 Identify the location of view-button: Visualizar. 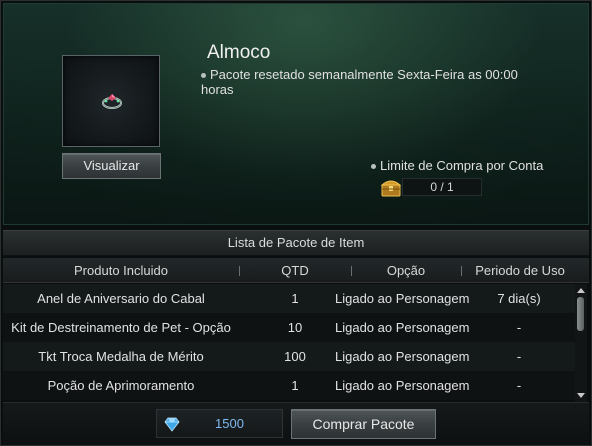
(111, 166).